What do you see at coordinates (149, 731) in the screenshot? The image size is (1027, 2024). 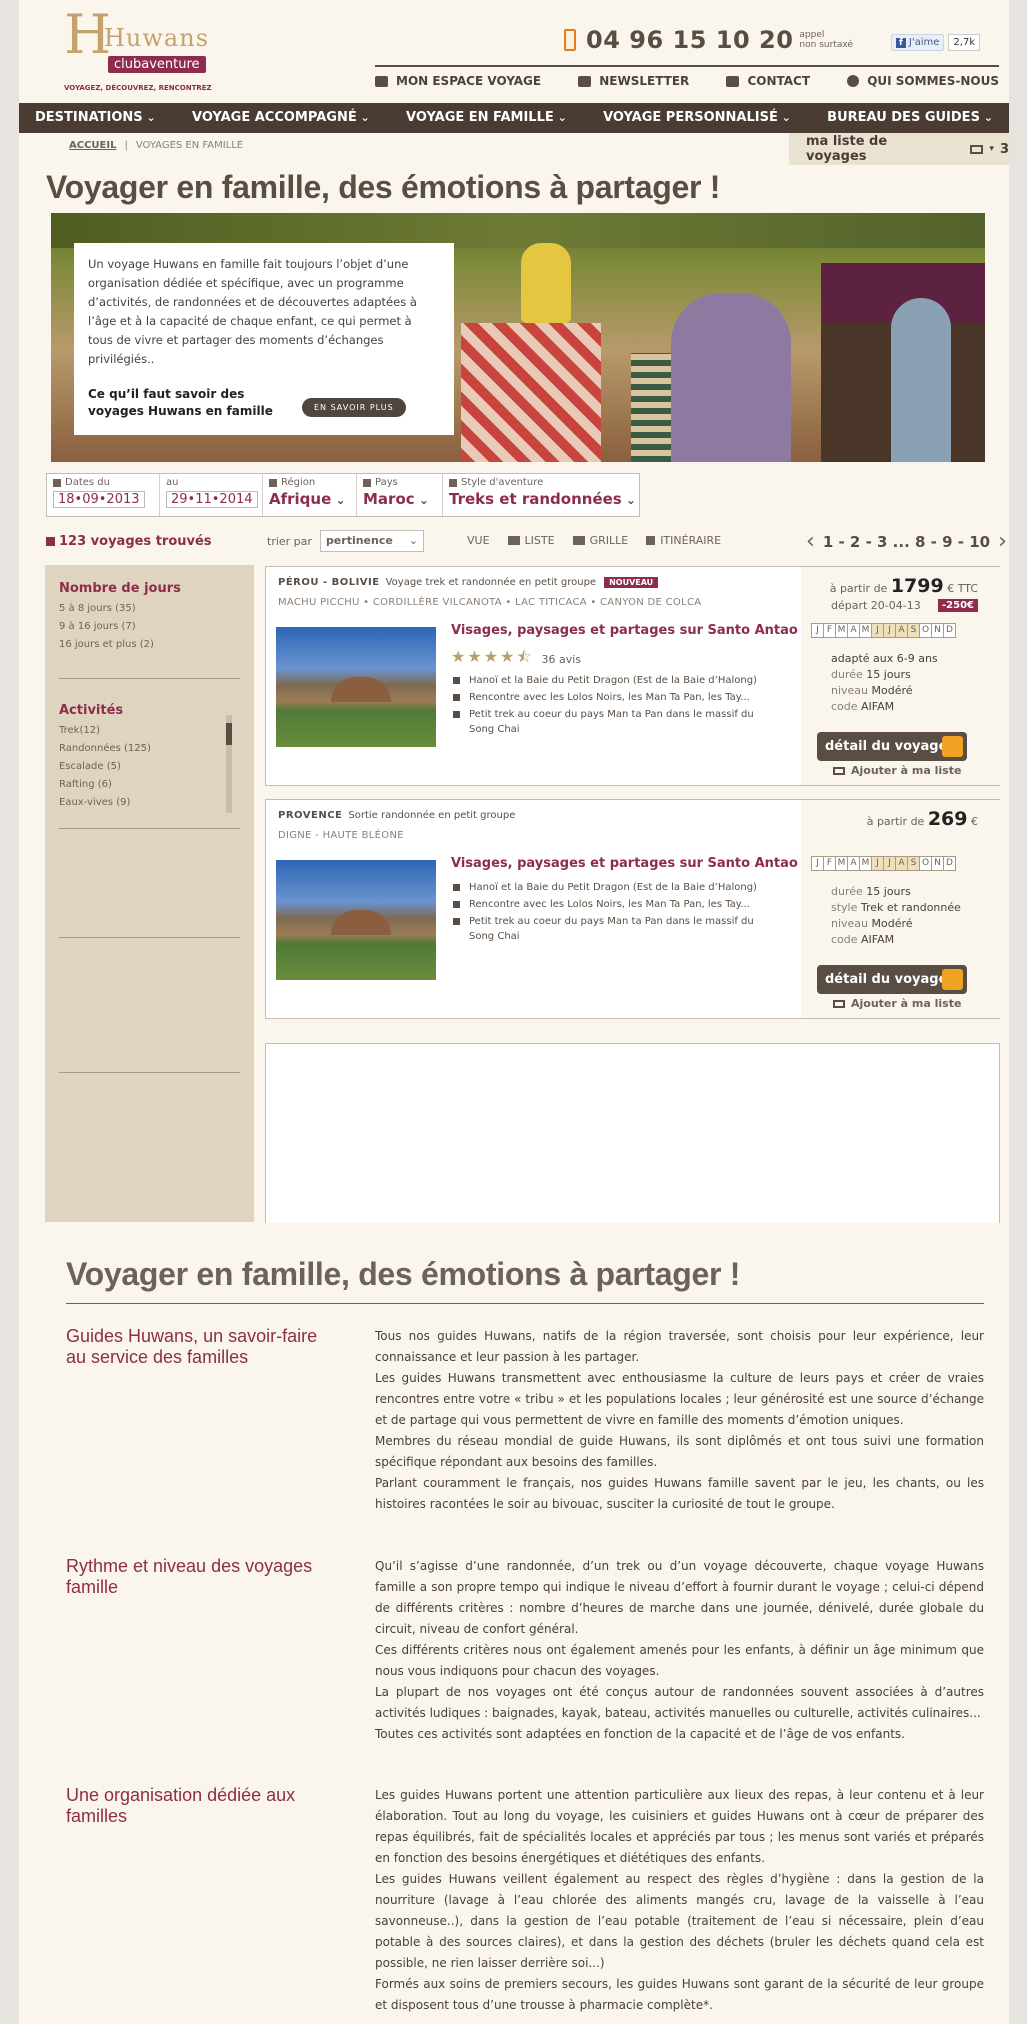 I see `activity-option: Trek(12)` at bounding box center [149, 731].